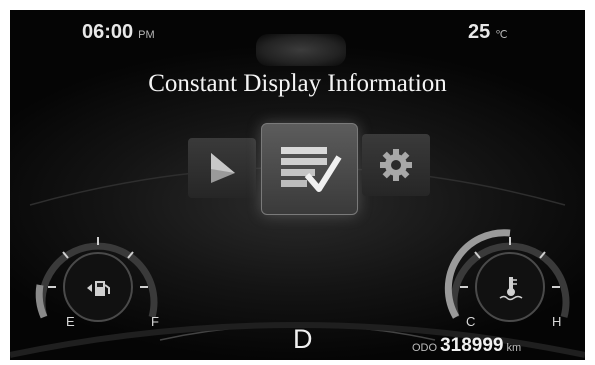 This screenshot has width=595, height=365. Describe the element at coordinates (511, 289) in the screenshot. I see `coolant-temperature-icon` at that location.